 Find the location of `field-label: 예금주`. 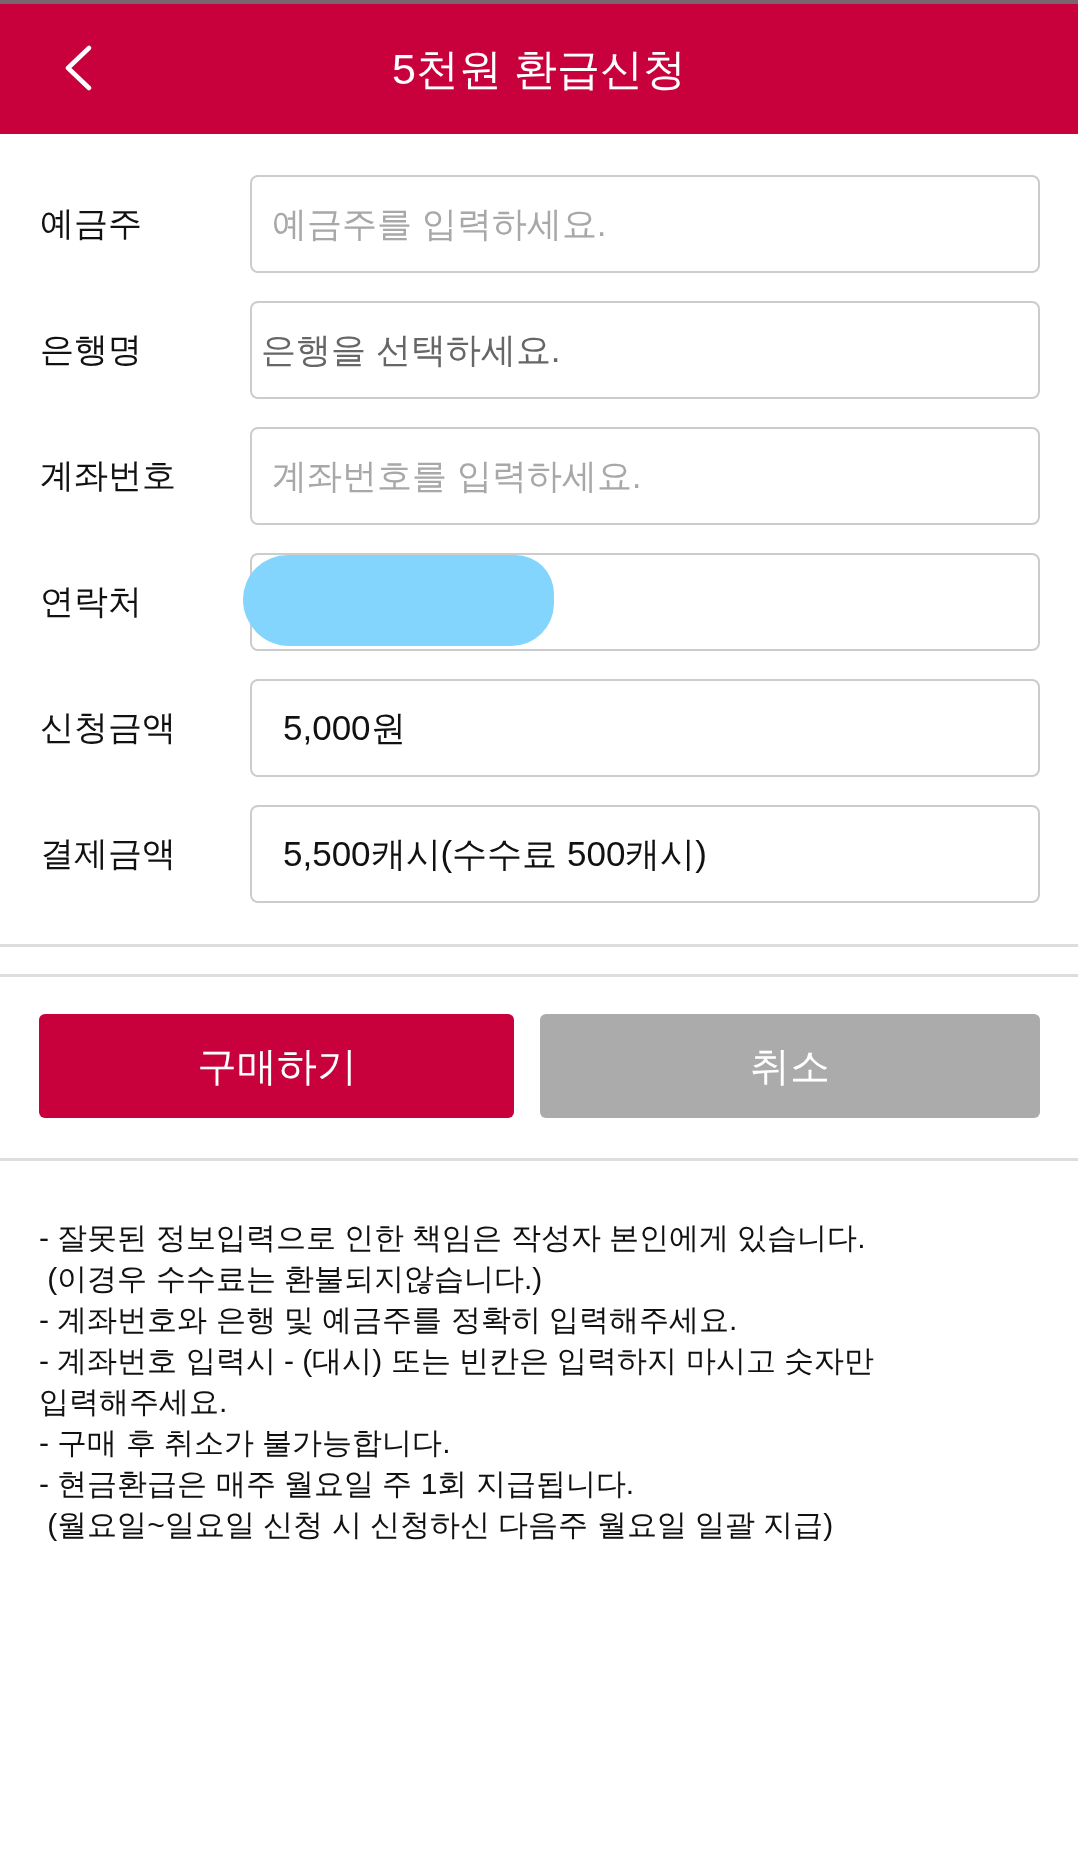

field-label: 예금주 is located at coordinates (91, 223).